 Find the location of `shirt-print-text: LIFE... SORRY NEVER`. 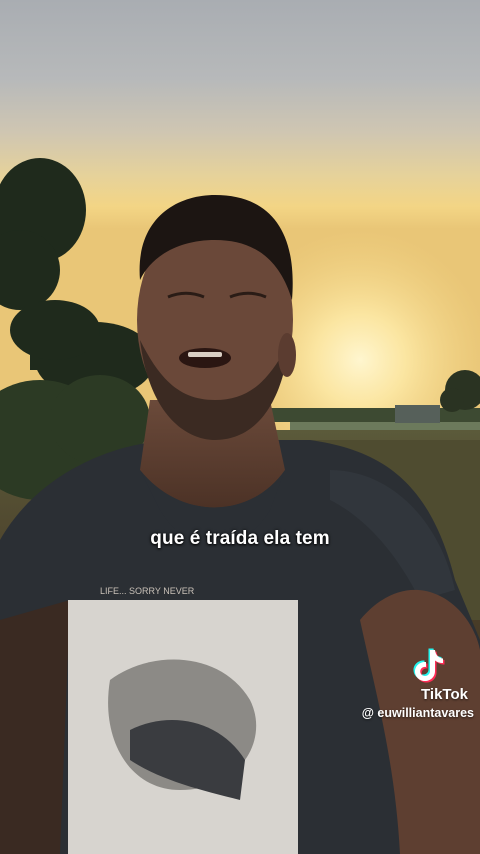

shirt-print-text: LIFE... SORRY NEVER is located at coordinates (147, 591).